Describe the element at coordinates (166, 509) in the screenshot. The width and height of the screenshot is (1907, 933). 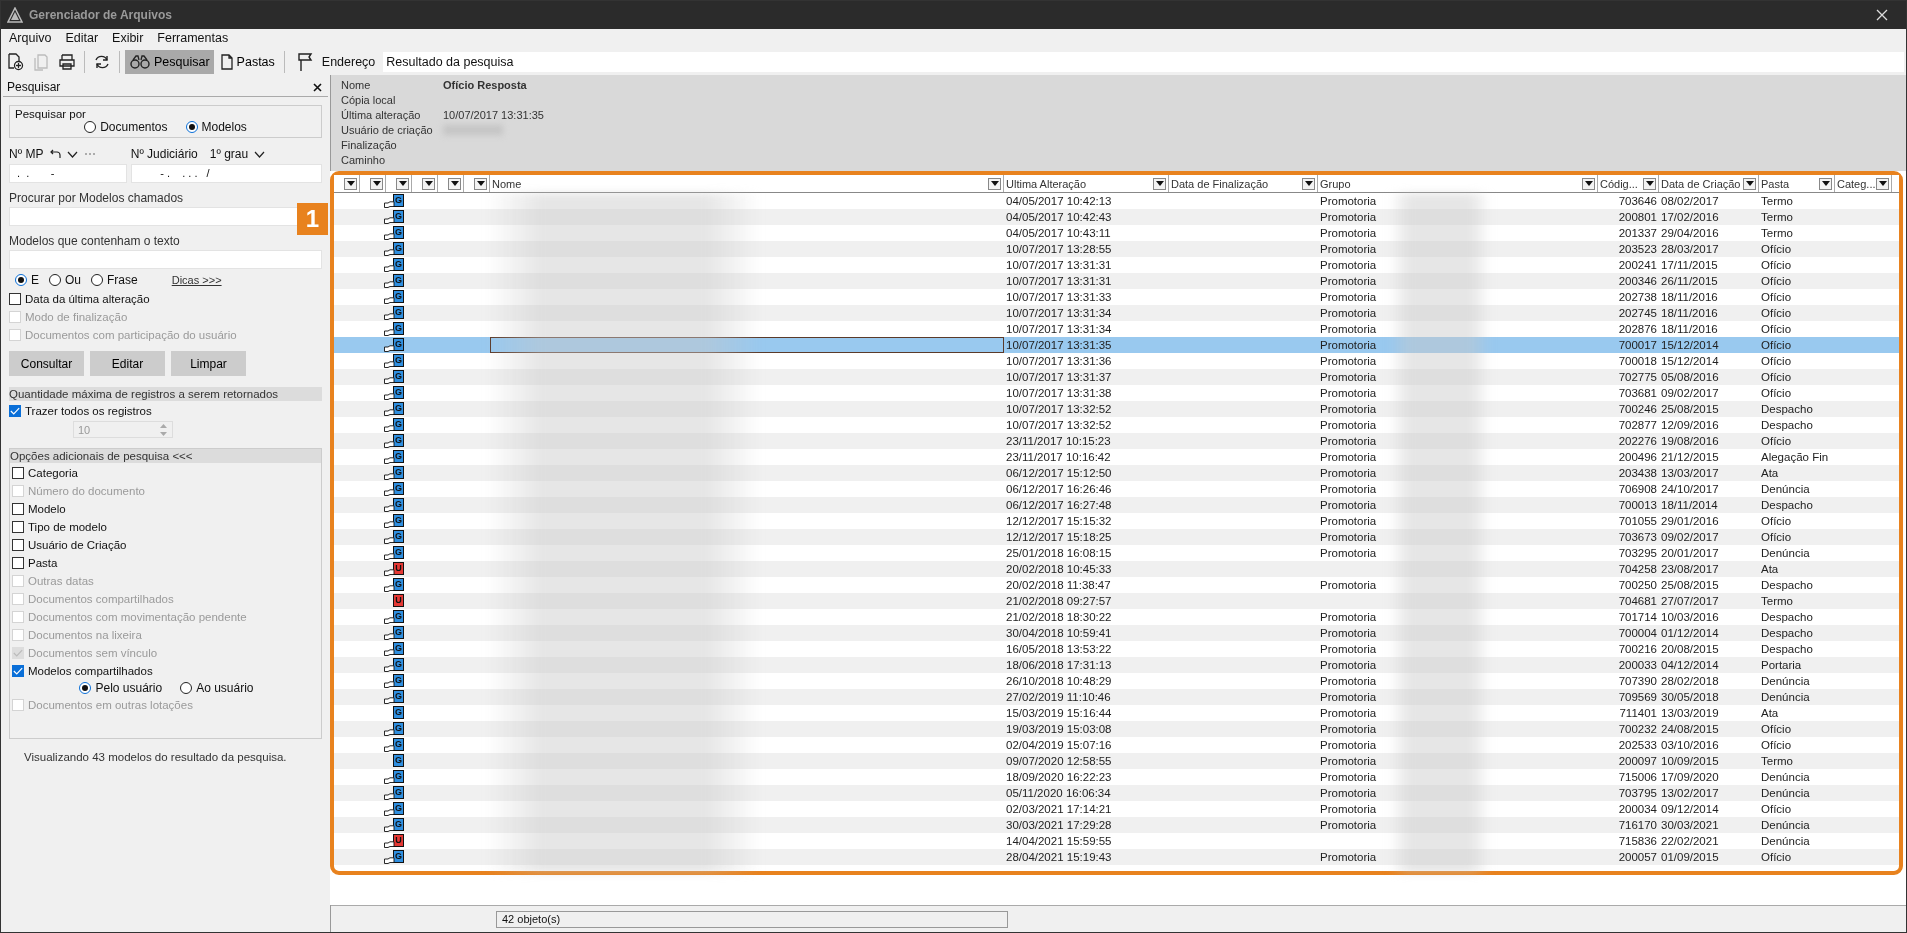
I see `checkbox: Modelo` at that location.